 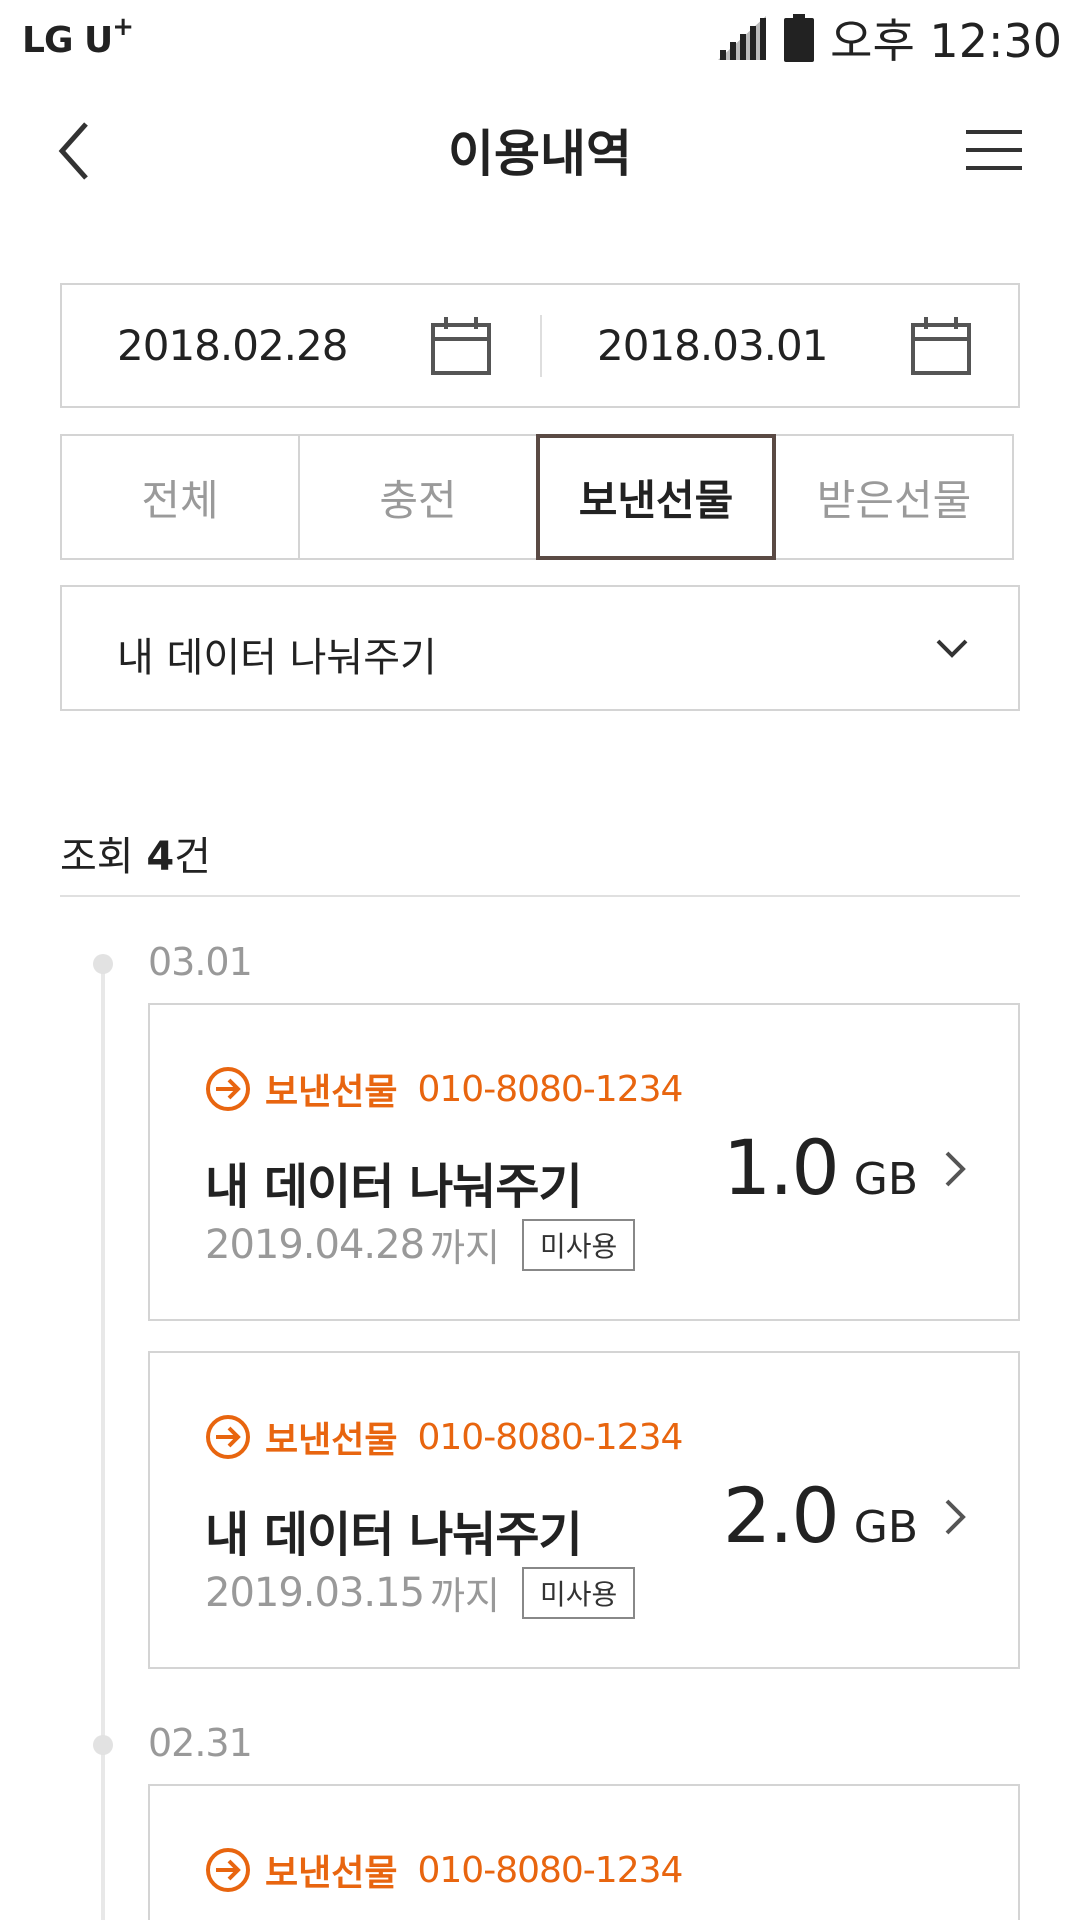 I want to click on filter-tabs: 전체 충전 보낸선물 받은선물, so click(x=540, y=497).